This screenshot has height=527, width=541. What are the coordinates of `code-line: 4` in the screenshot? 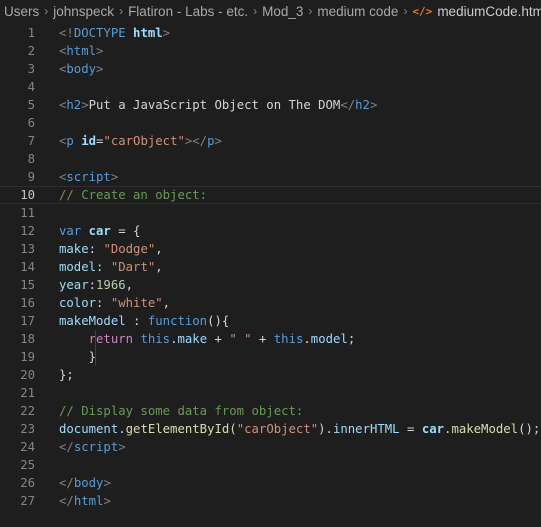 It's located at (270, 87).